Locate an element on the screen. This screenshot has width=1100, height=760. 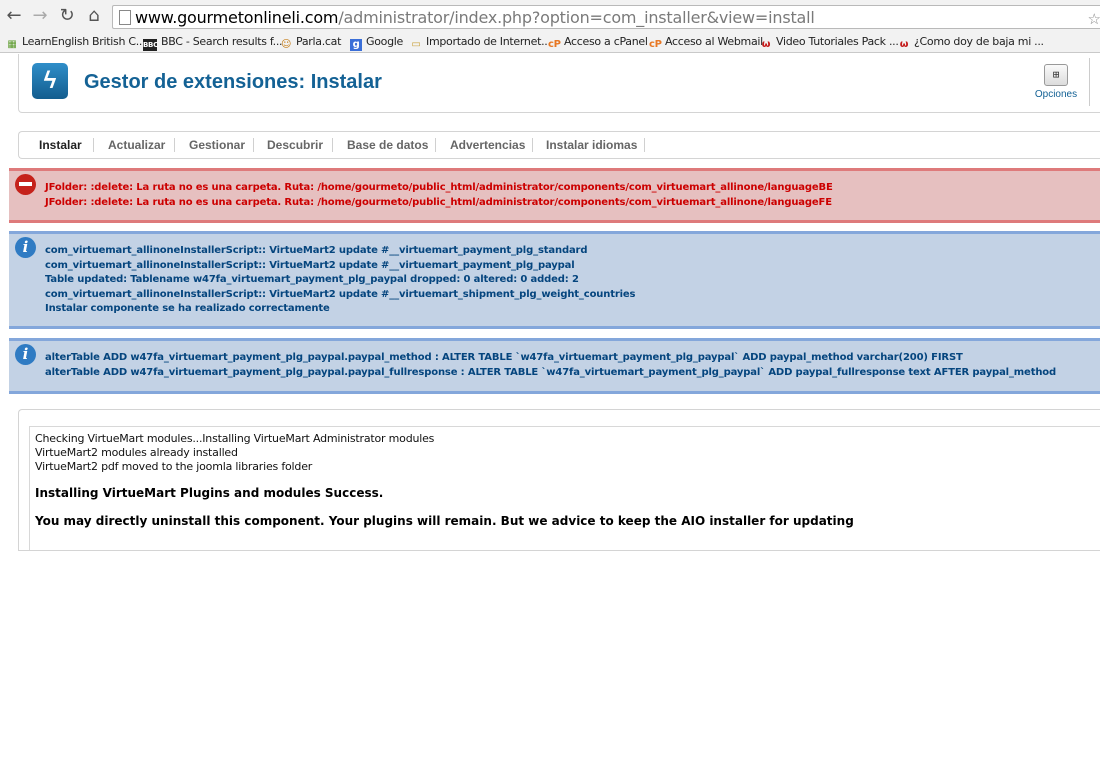
grid-icon: ▦ is located at coordinates (12, 44).